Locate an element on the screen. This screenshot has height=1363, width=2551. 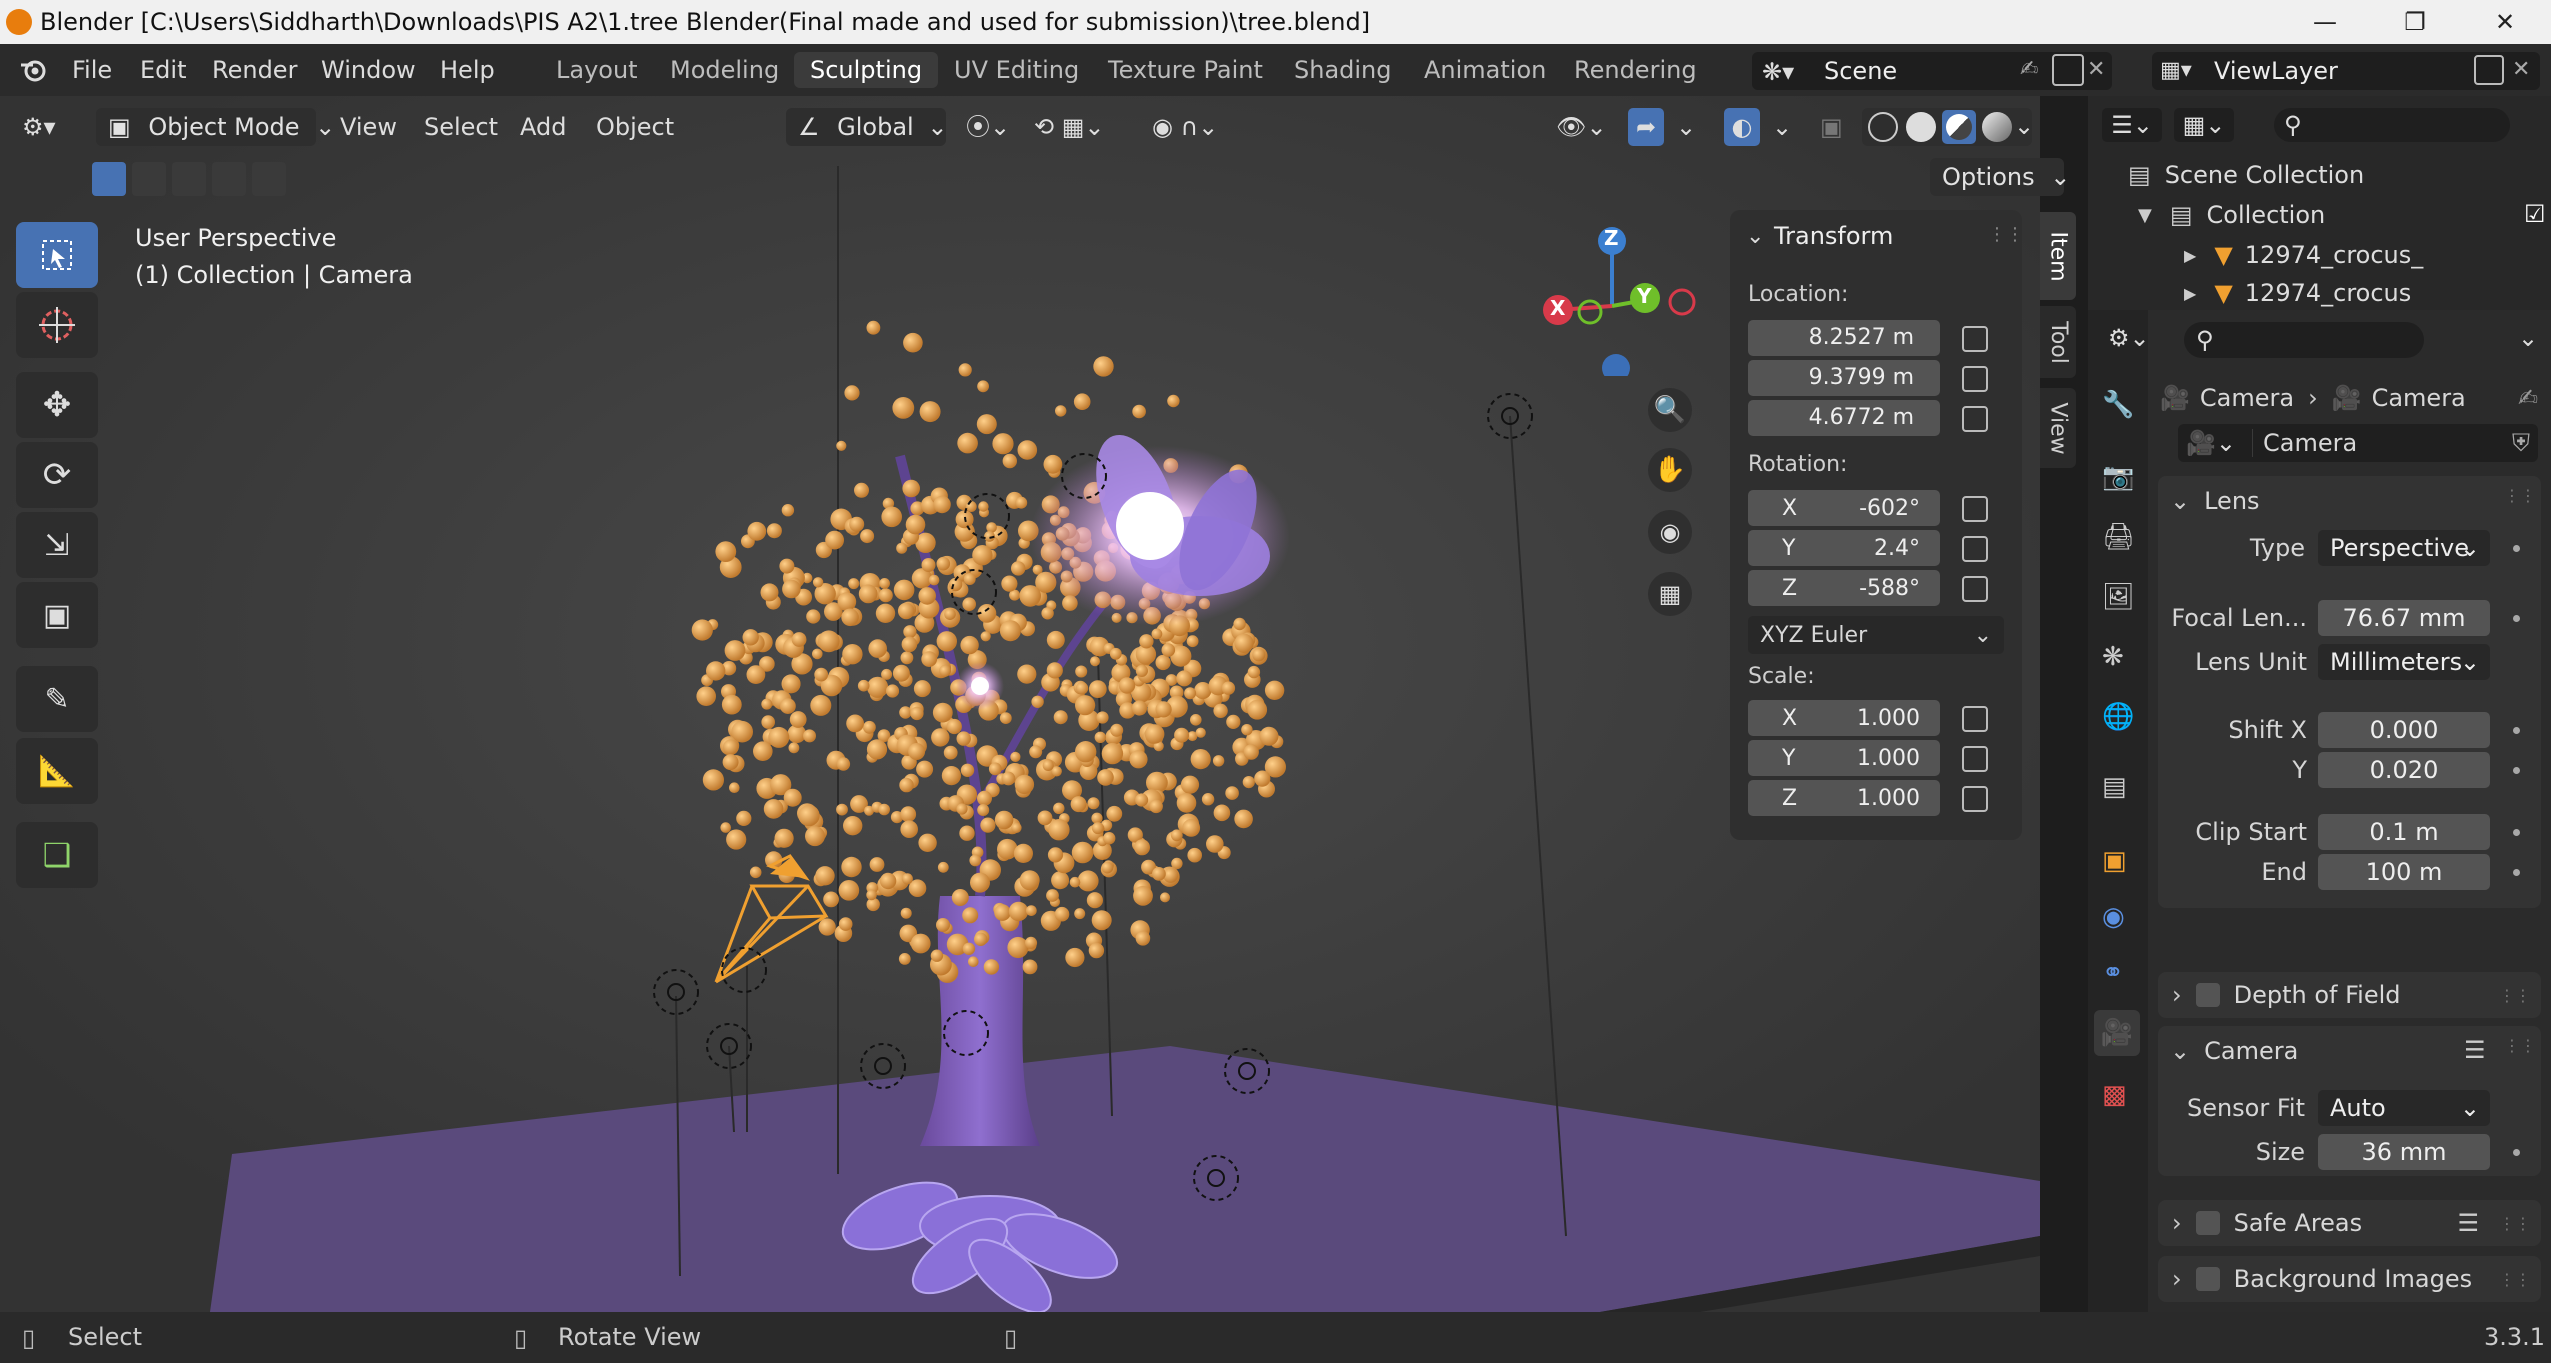
rotation-mode-dropdown: XYZ Euler ⌄ is located at coordinates (1876, 635).